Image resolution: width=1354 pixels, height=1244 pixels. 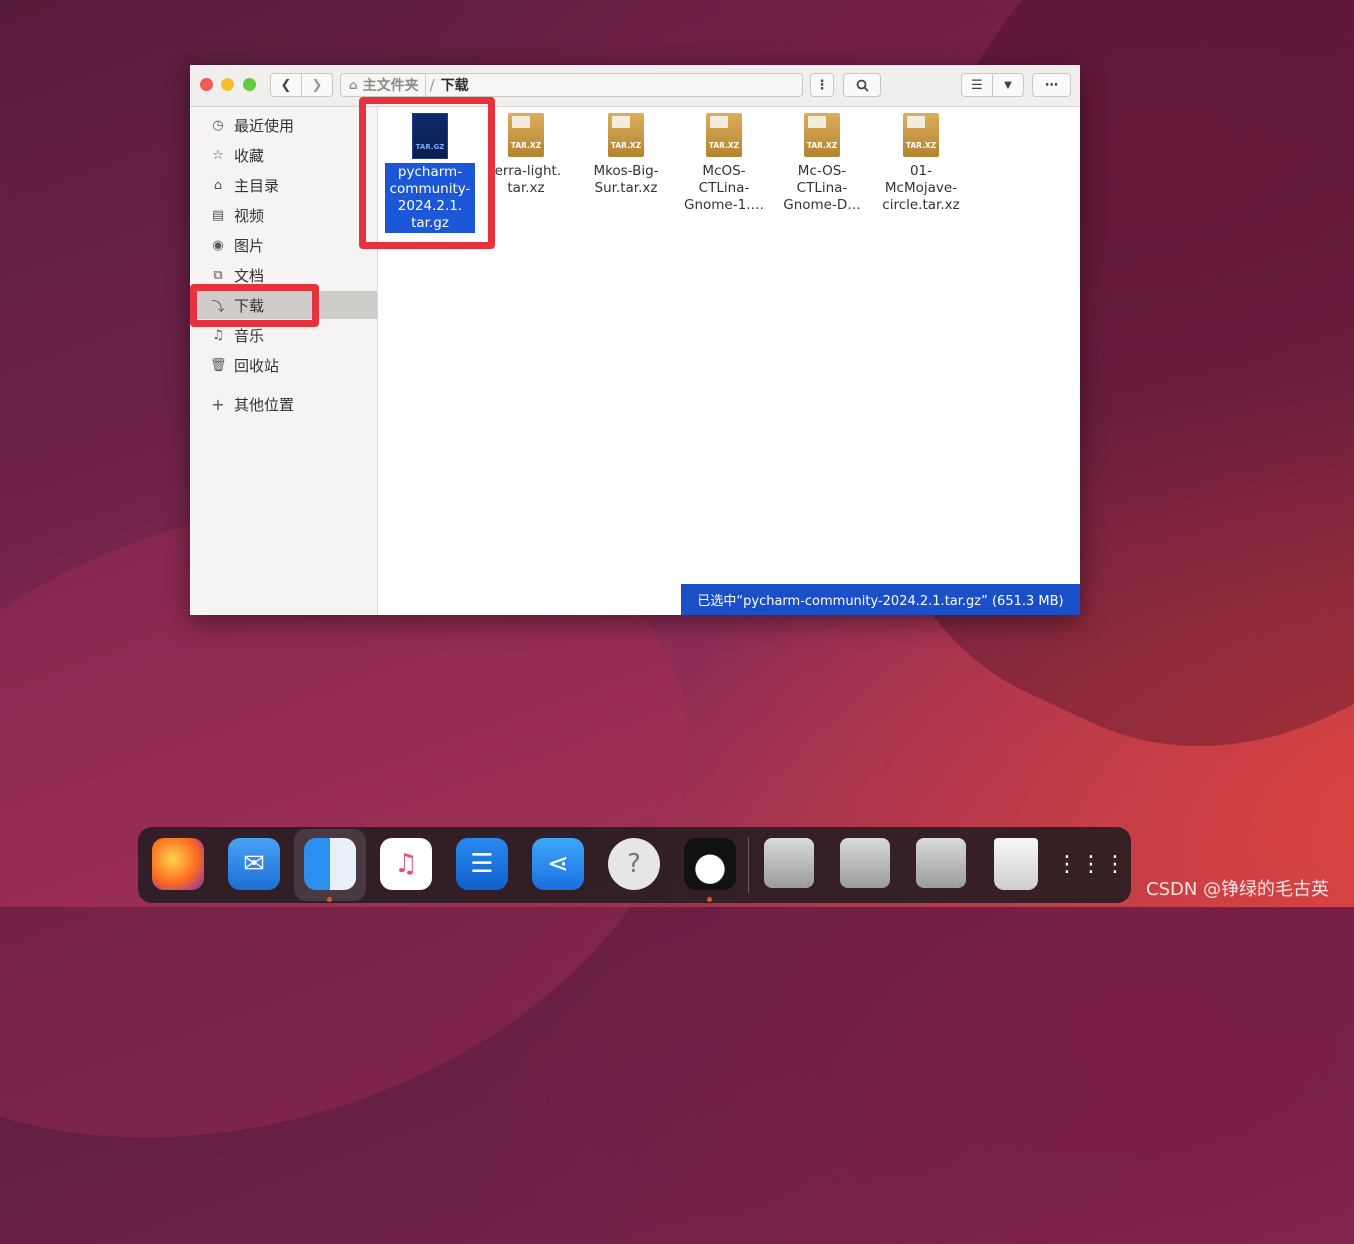 What do you see at coordinates (249, 335) in the screenshot?
I see `sidebar-item-label: 音乐` at bounding box center [249, 335].